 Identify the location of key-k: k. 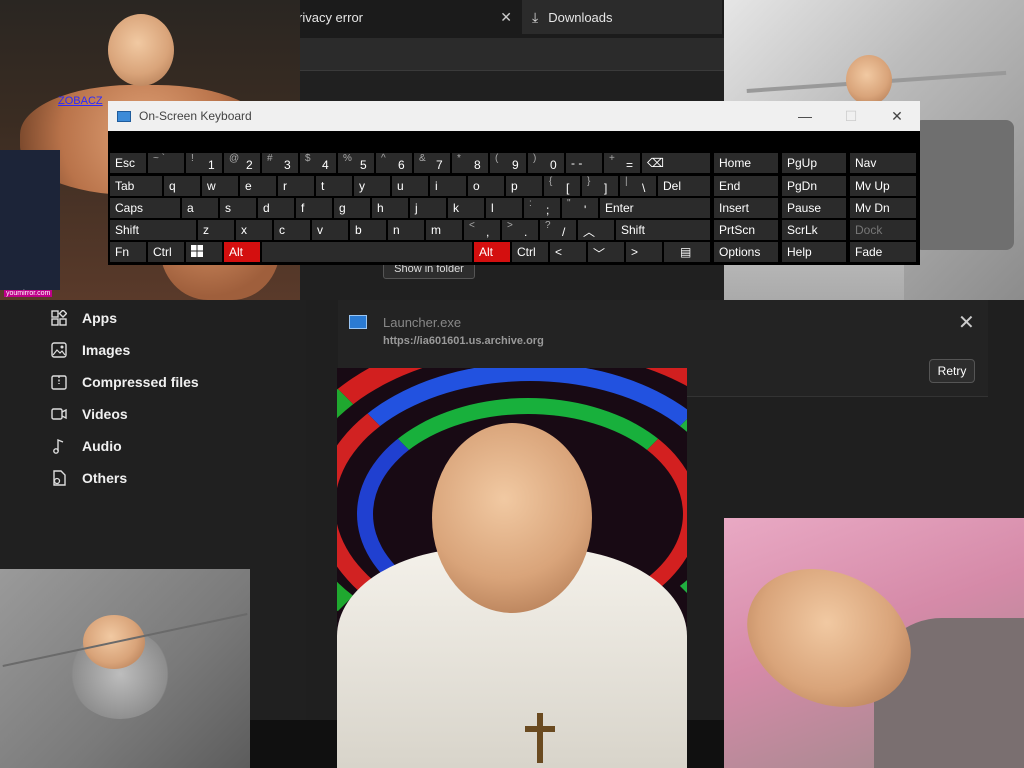
(466, 208).